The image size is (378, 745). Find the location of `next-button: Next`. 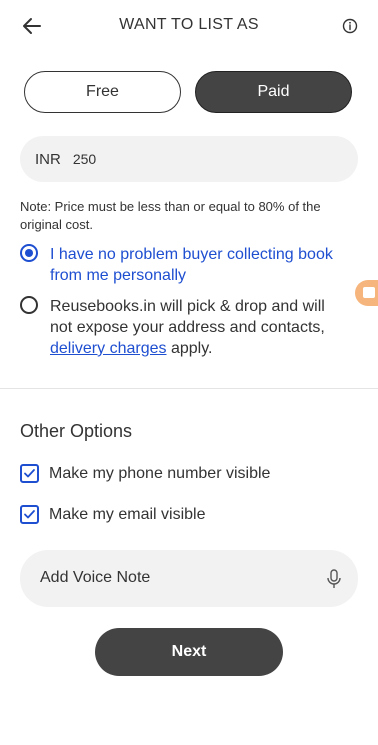

next-button: Next is located at coordinates (189, 652).